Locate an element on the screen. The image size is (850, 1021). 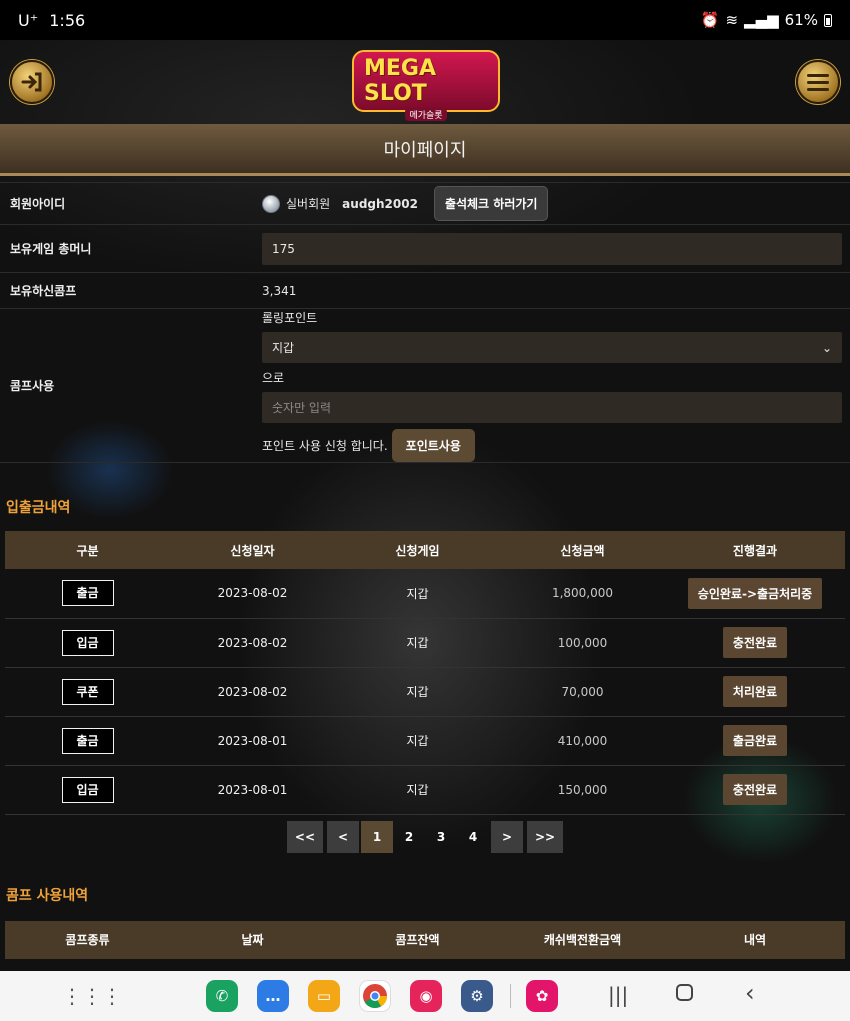
flower-app-icon: ✿ is located at coordinates (542, 996).